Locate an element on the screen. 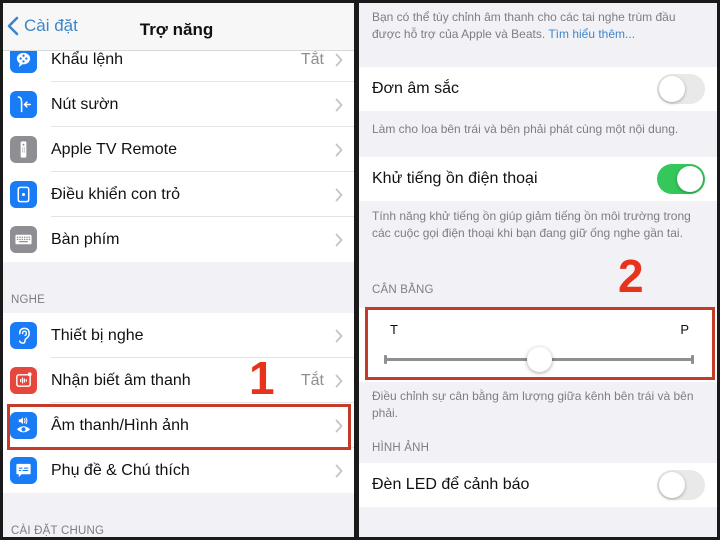 Image resolution: width=720 pixels, height=540 pixels. list-item-hearing-devices: Thiết bị nghe is located at coordinates (178, 335).